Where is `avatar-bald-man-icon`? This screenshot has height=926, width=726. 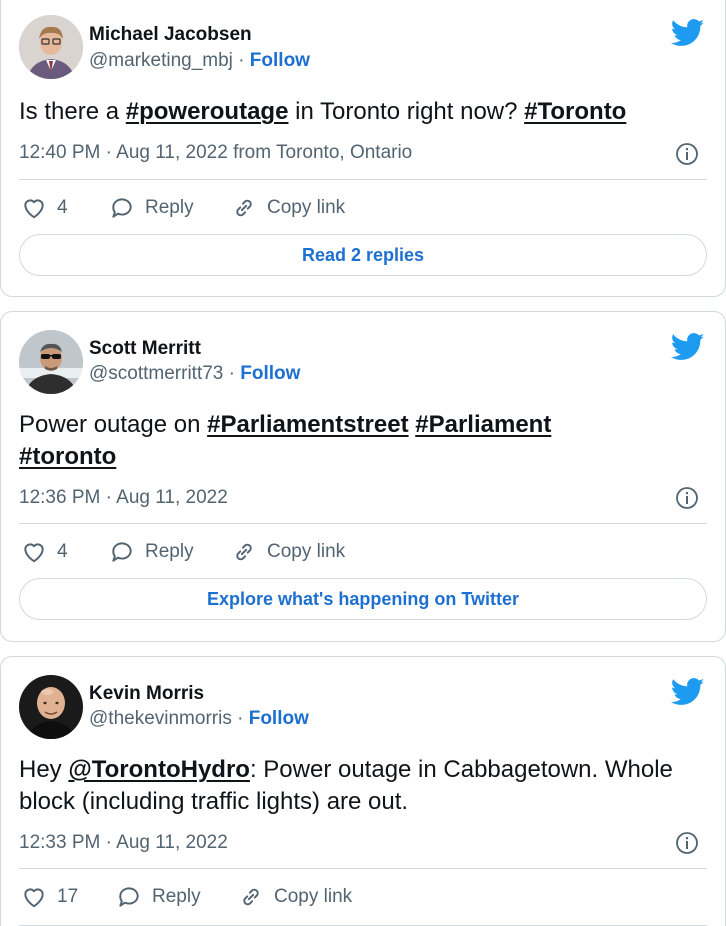 avatar-bald-man-icon is located at coordinates (51, 707).